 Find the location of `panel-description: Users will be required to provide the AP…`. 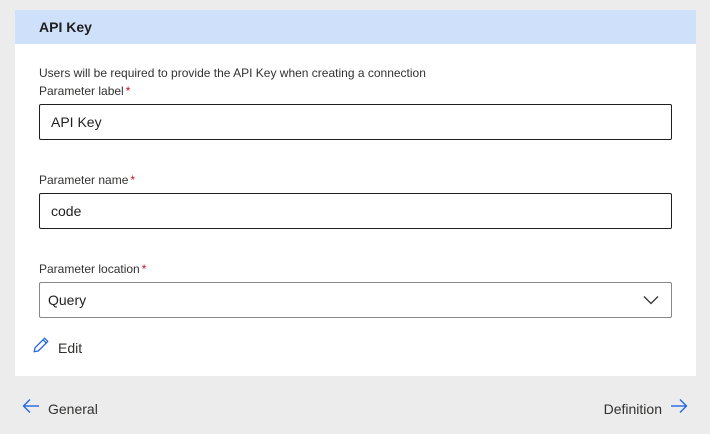

panel-description: Users will be required to provide the AP… is located at coordinates (232, 73).